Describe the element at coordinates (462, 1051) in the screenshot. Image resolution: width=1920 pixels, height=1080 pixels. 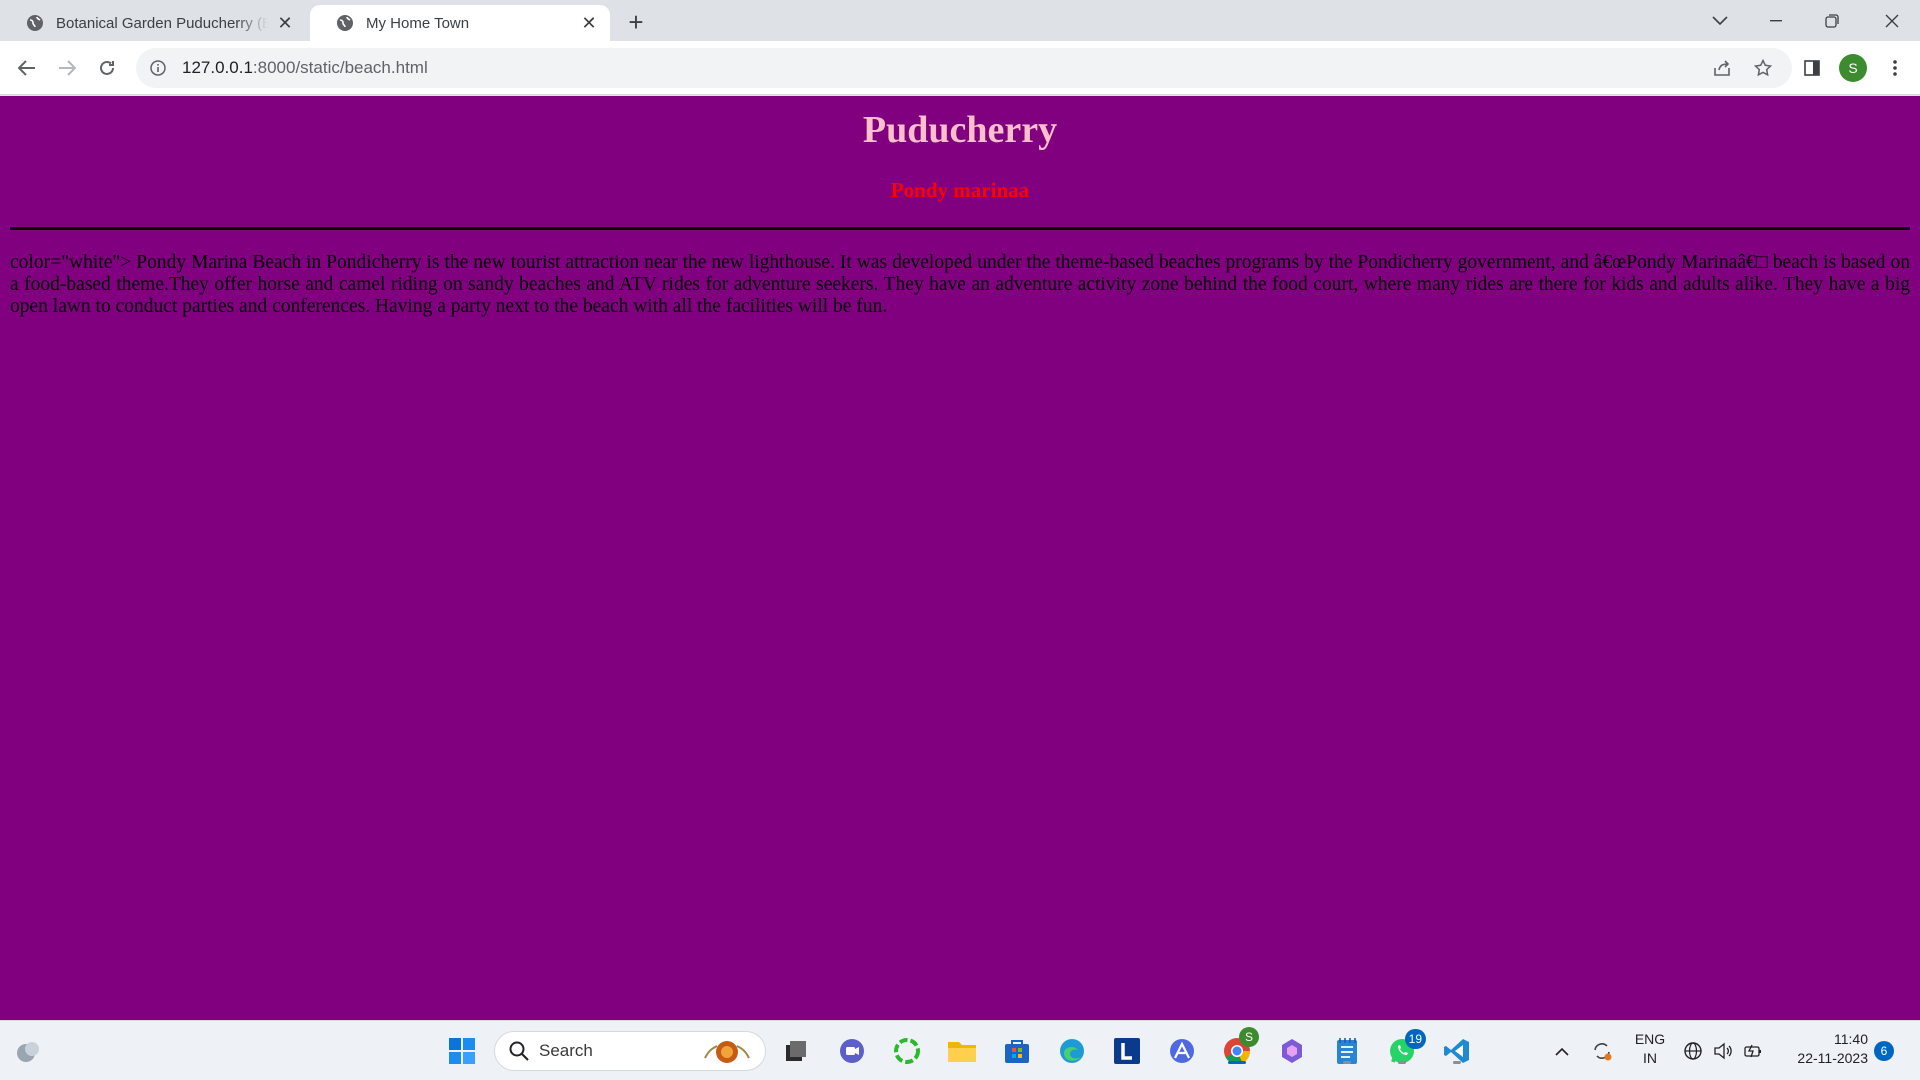
I see `windows-start-icon` at that location.